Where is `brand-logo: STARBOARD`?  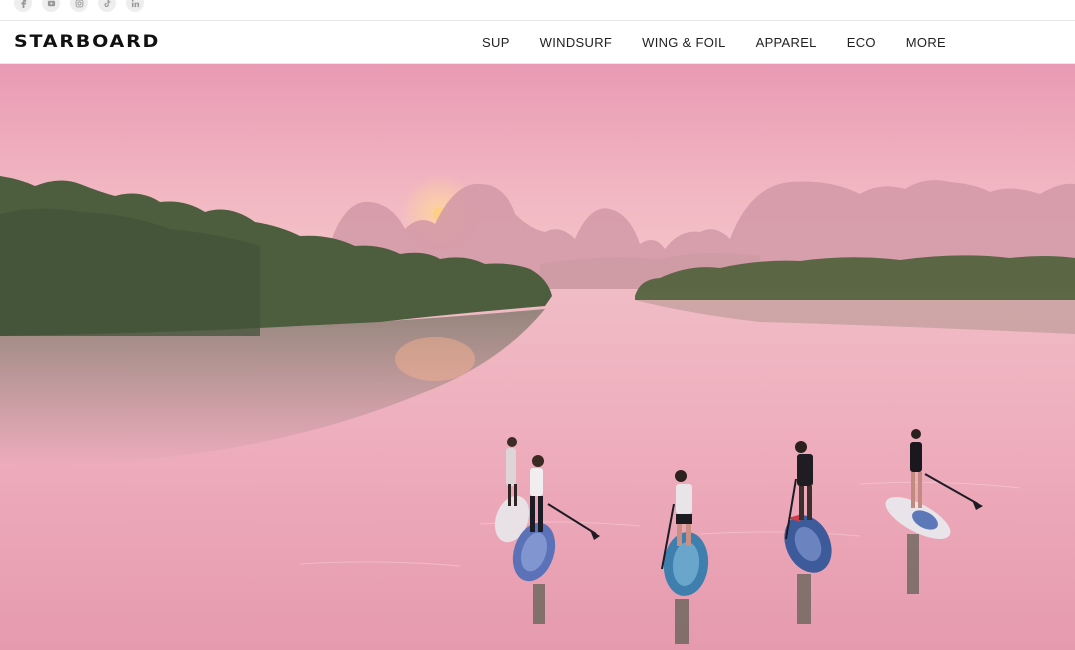 brand-logo: STARBOARD is located at coordinates (87, 42).